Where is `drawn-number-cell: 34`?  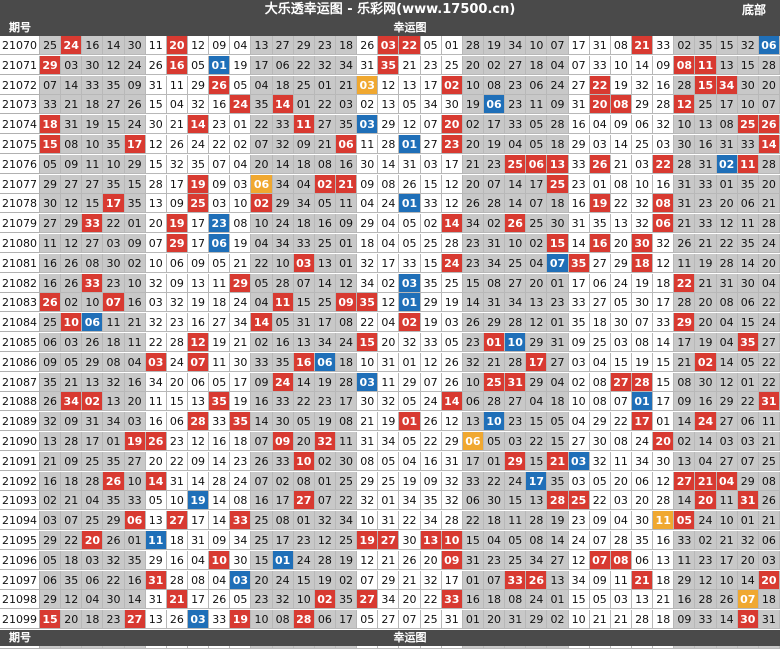
drawn-number-cell: 34 is located at coordinates (72, 402).